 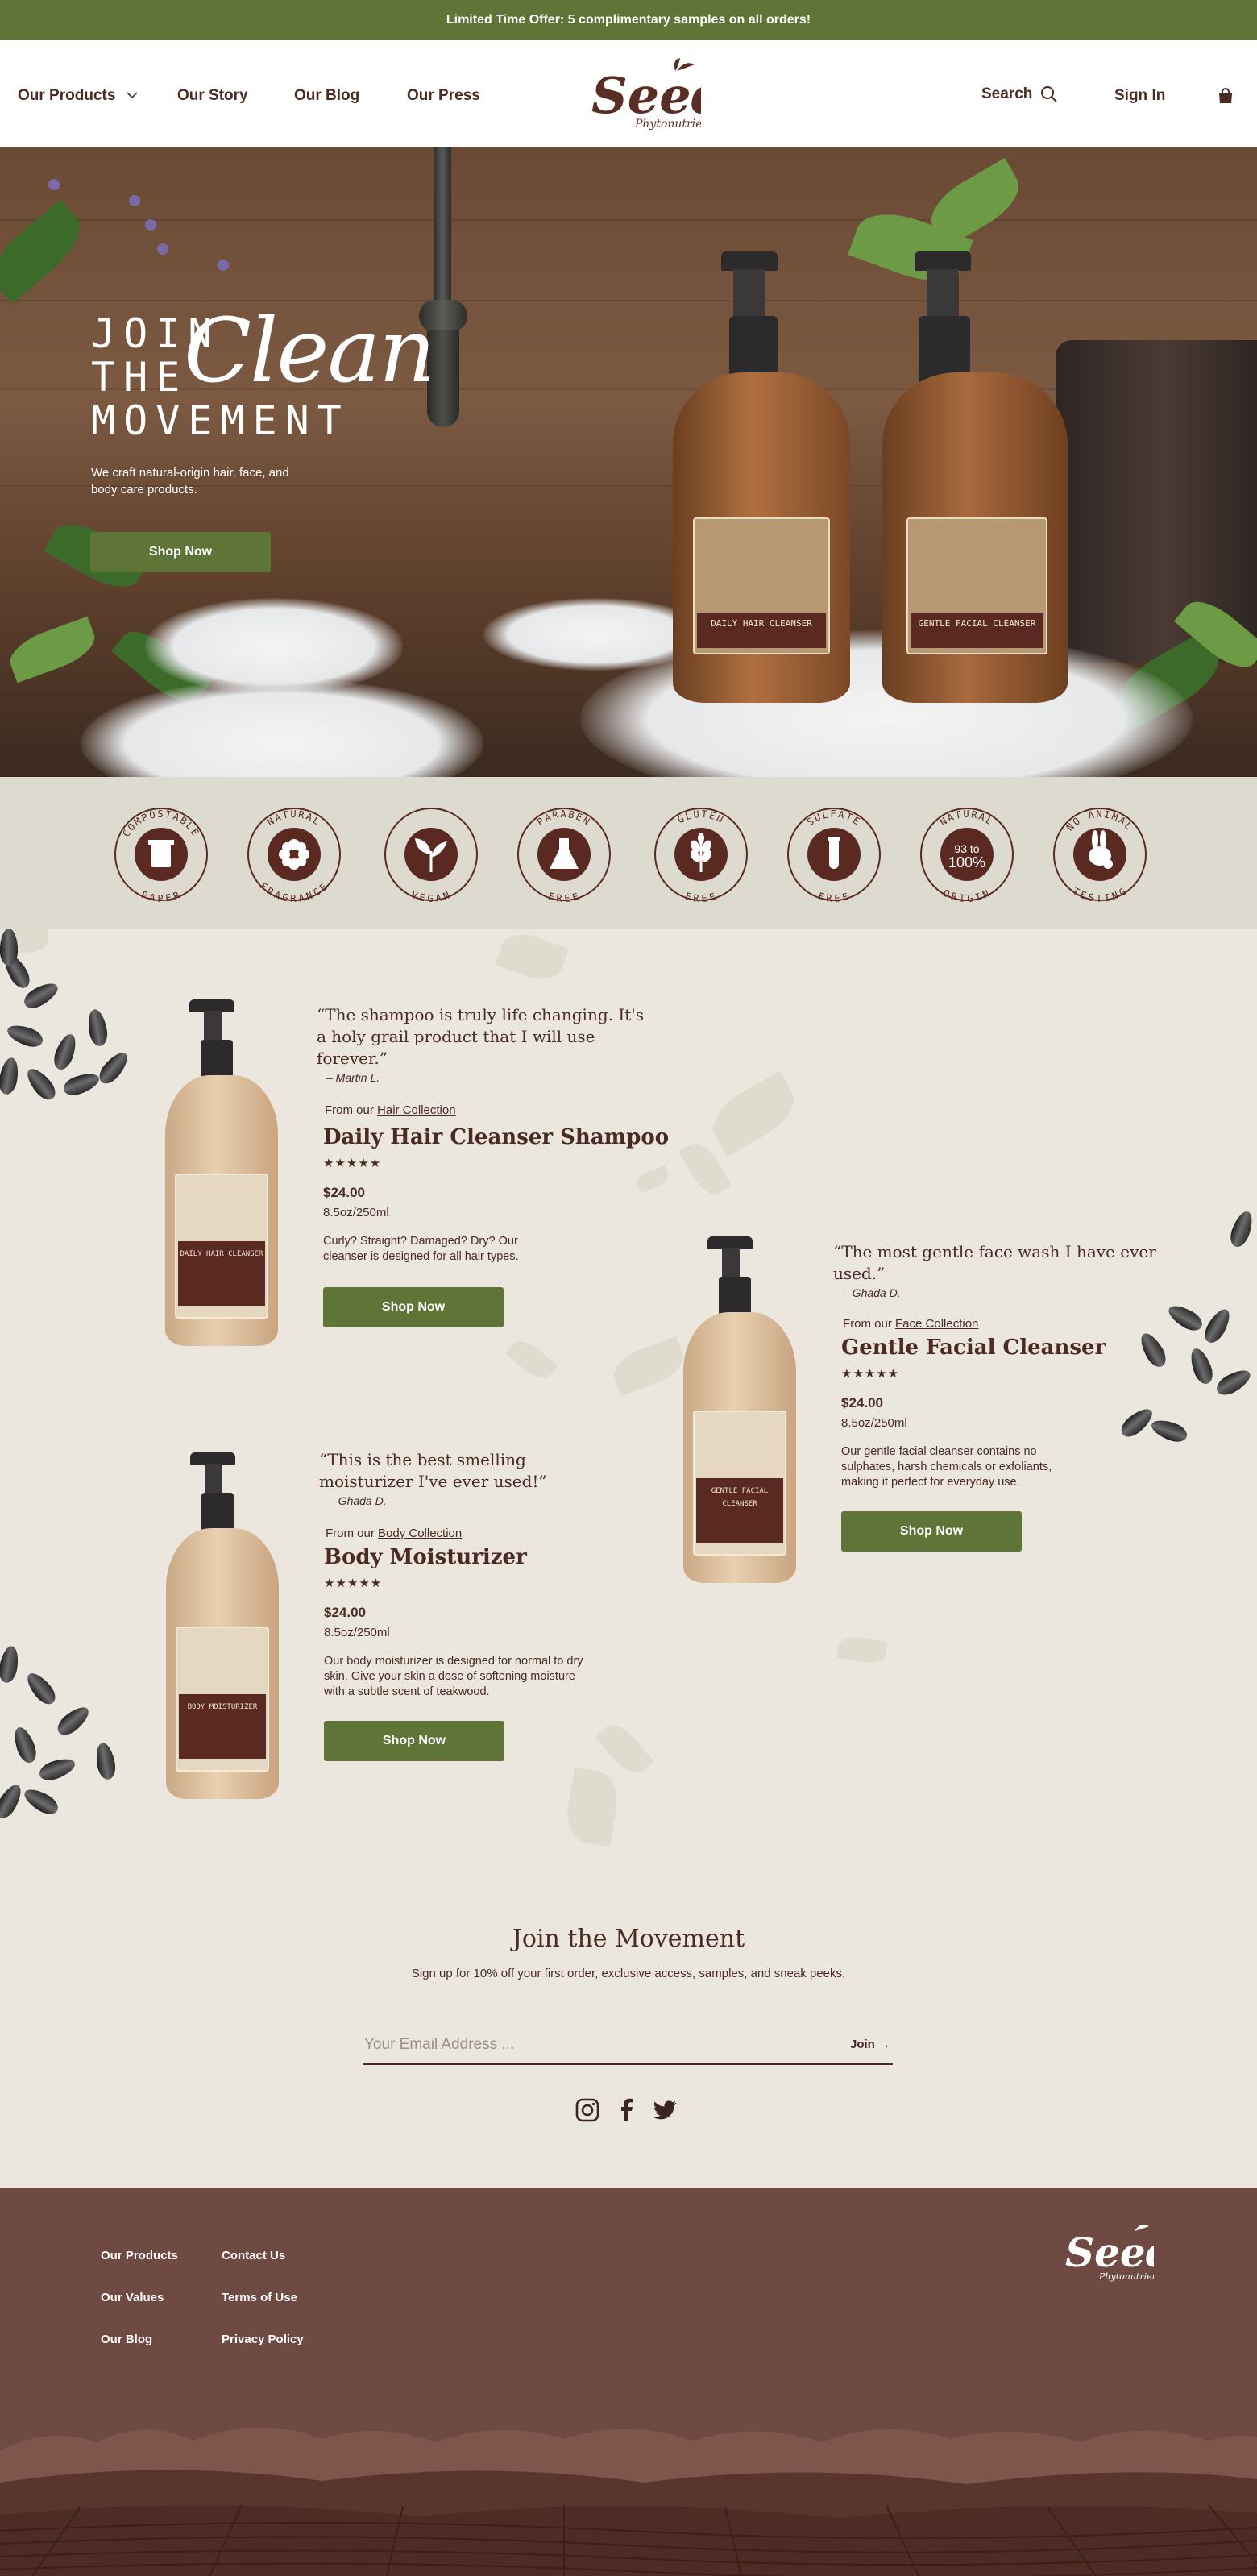 What do you see at coordinates (221, 420) in the screenshot?
I see `hero-line-movement: MOVEMENT` at bounding box center [221, 420].